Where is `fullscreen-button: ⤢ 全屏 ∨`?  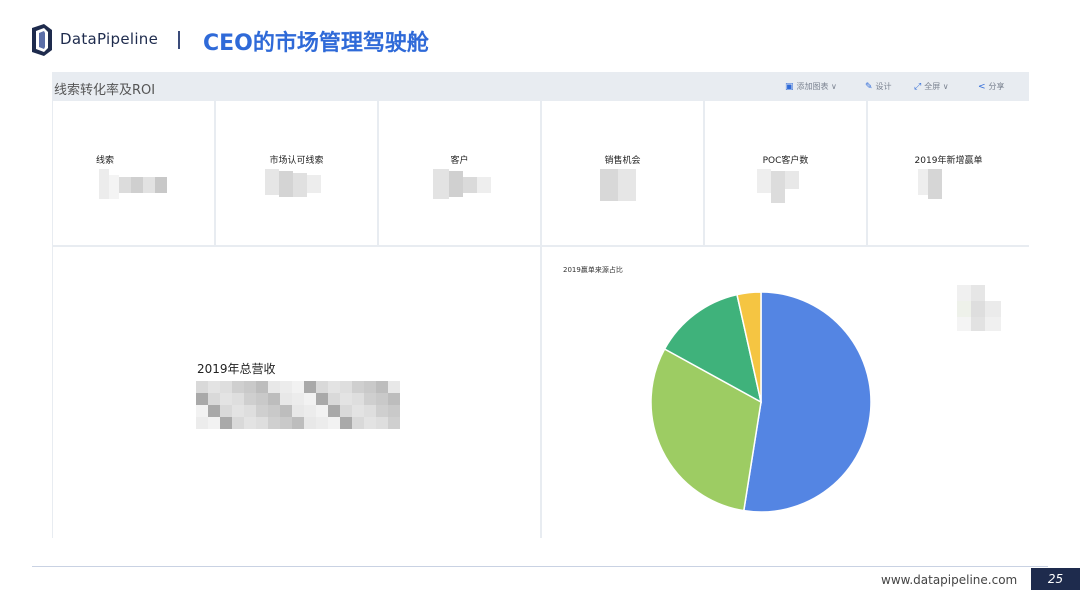 fullscreen-button: ⤢ 全屏 ∨ is located at coordinates (931, 86).